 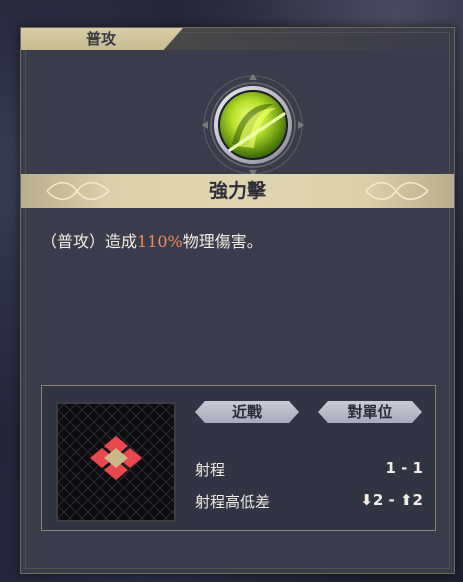 What do you see at coordinates (160, 241) in the screenshot?
I see `damage-percent: 110%` at bounding box center [160, 241].